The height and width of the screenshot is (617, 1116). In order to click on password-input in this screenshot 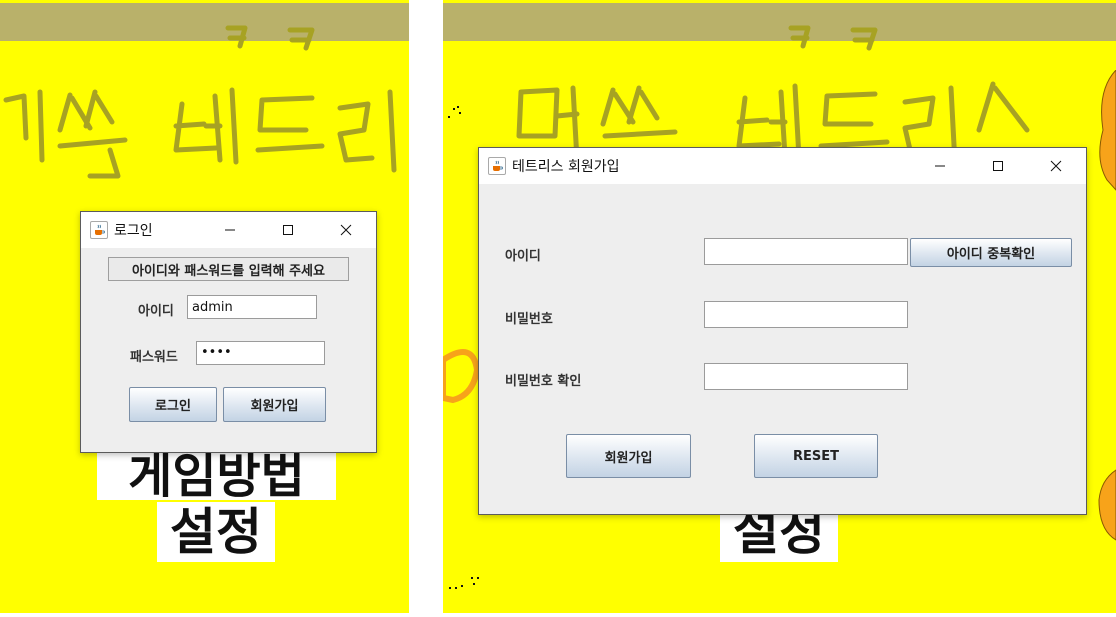, I will do `click(806, 314)`.